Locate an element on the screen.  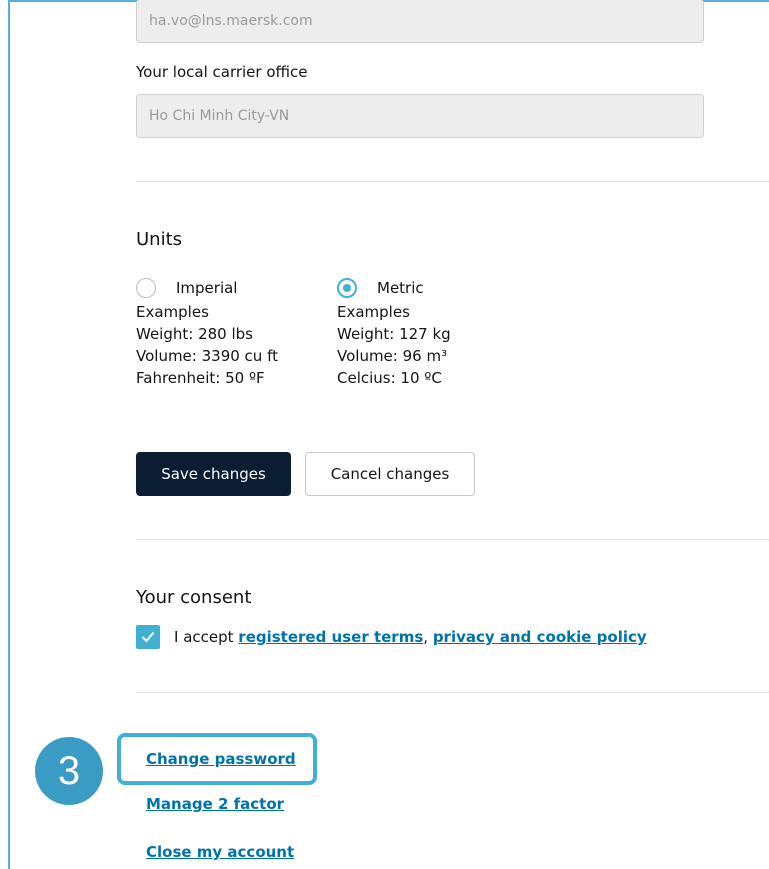
imperial-weight-example: Weight: 280 lbs is located at coordinates (194, 334).